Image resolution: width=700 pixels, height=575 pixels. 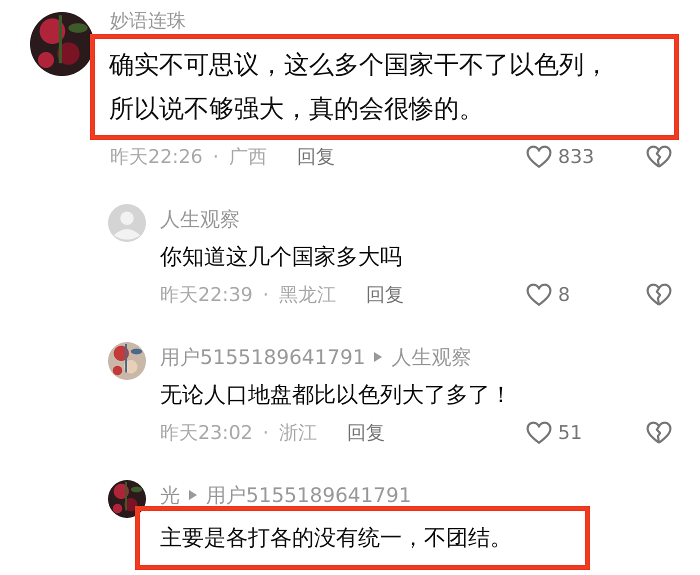 I want to click on comment-time: 昨天22:39, so click(x=206, y=295).